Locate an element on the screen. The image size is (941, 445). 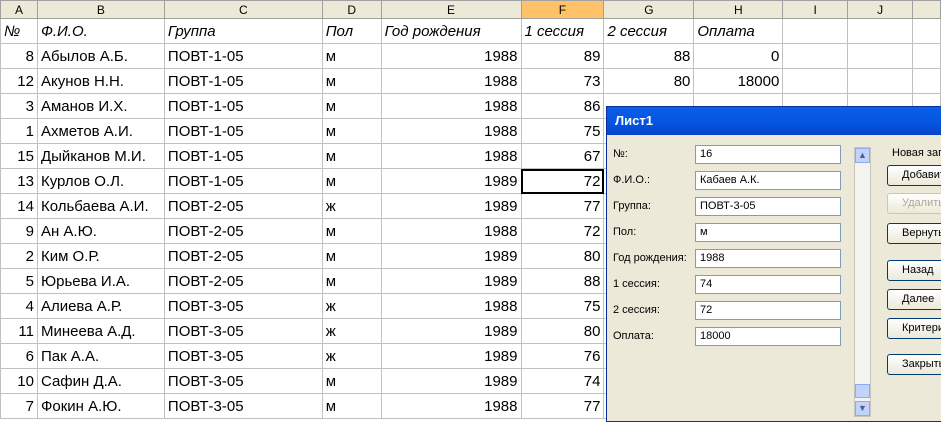
cell: 14 is located at coordinates (19, 206).